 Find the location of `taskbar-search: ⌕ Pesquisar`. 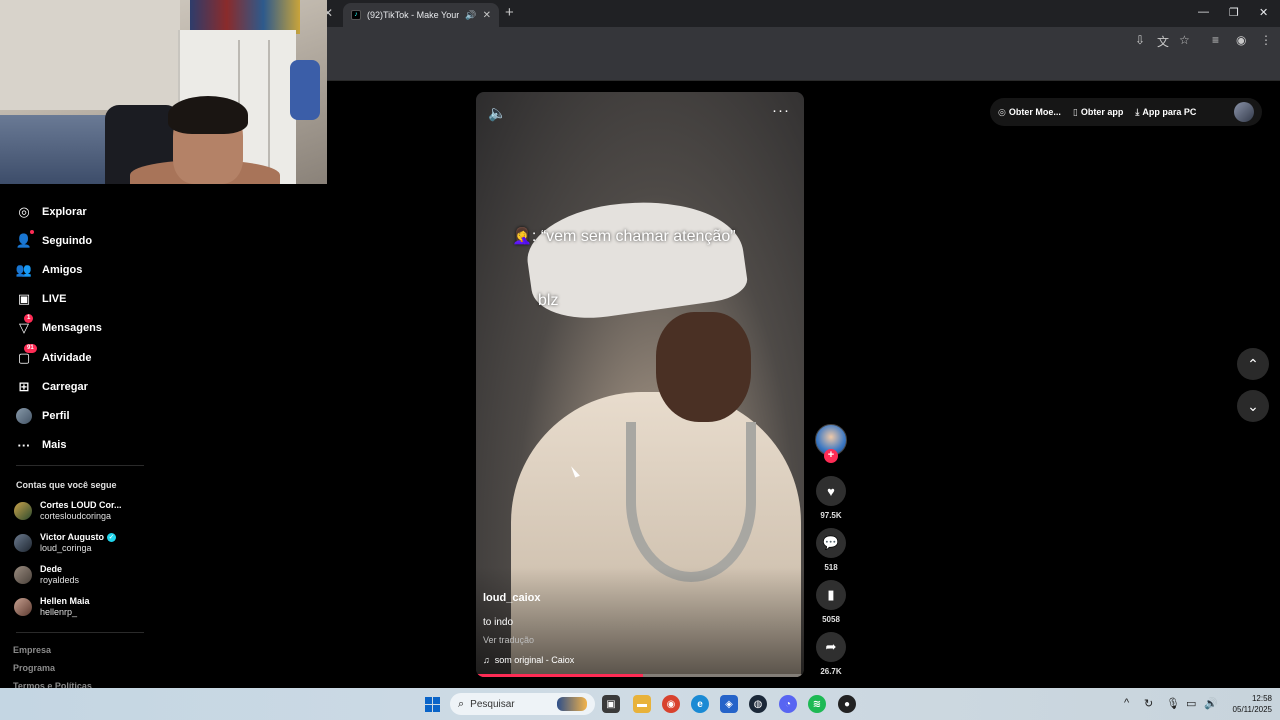

taskbar-search: ⌕ Pesquisar is located at coordinates (522, 704).